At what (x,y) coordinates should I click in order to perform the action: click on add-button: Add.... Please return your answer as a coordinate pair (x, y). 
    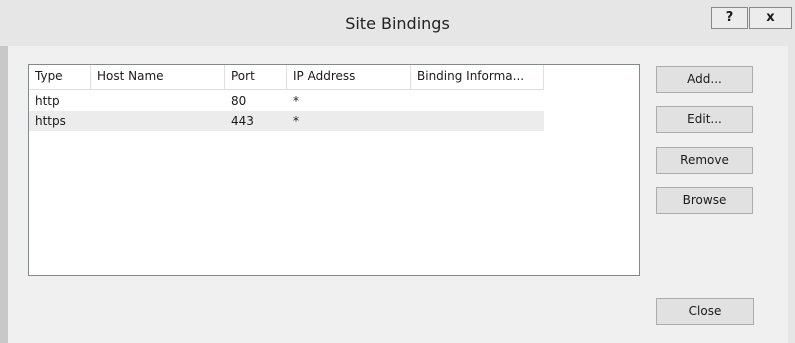
    Looking at the image, I should click on (704, 79).